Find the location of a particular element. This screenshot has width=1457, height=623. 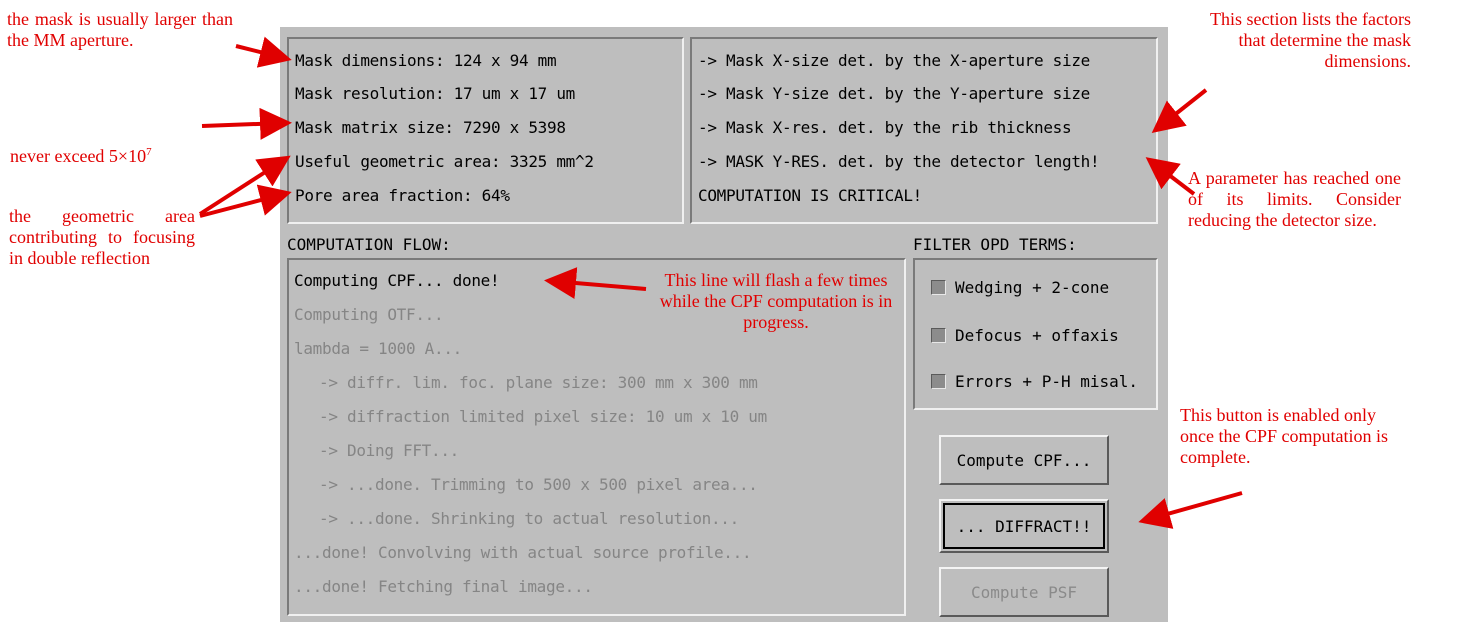

arrow-diffract is located at coordinates (1190, 510).